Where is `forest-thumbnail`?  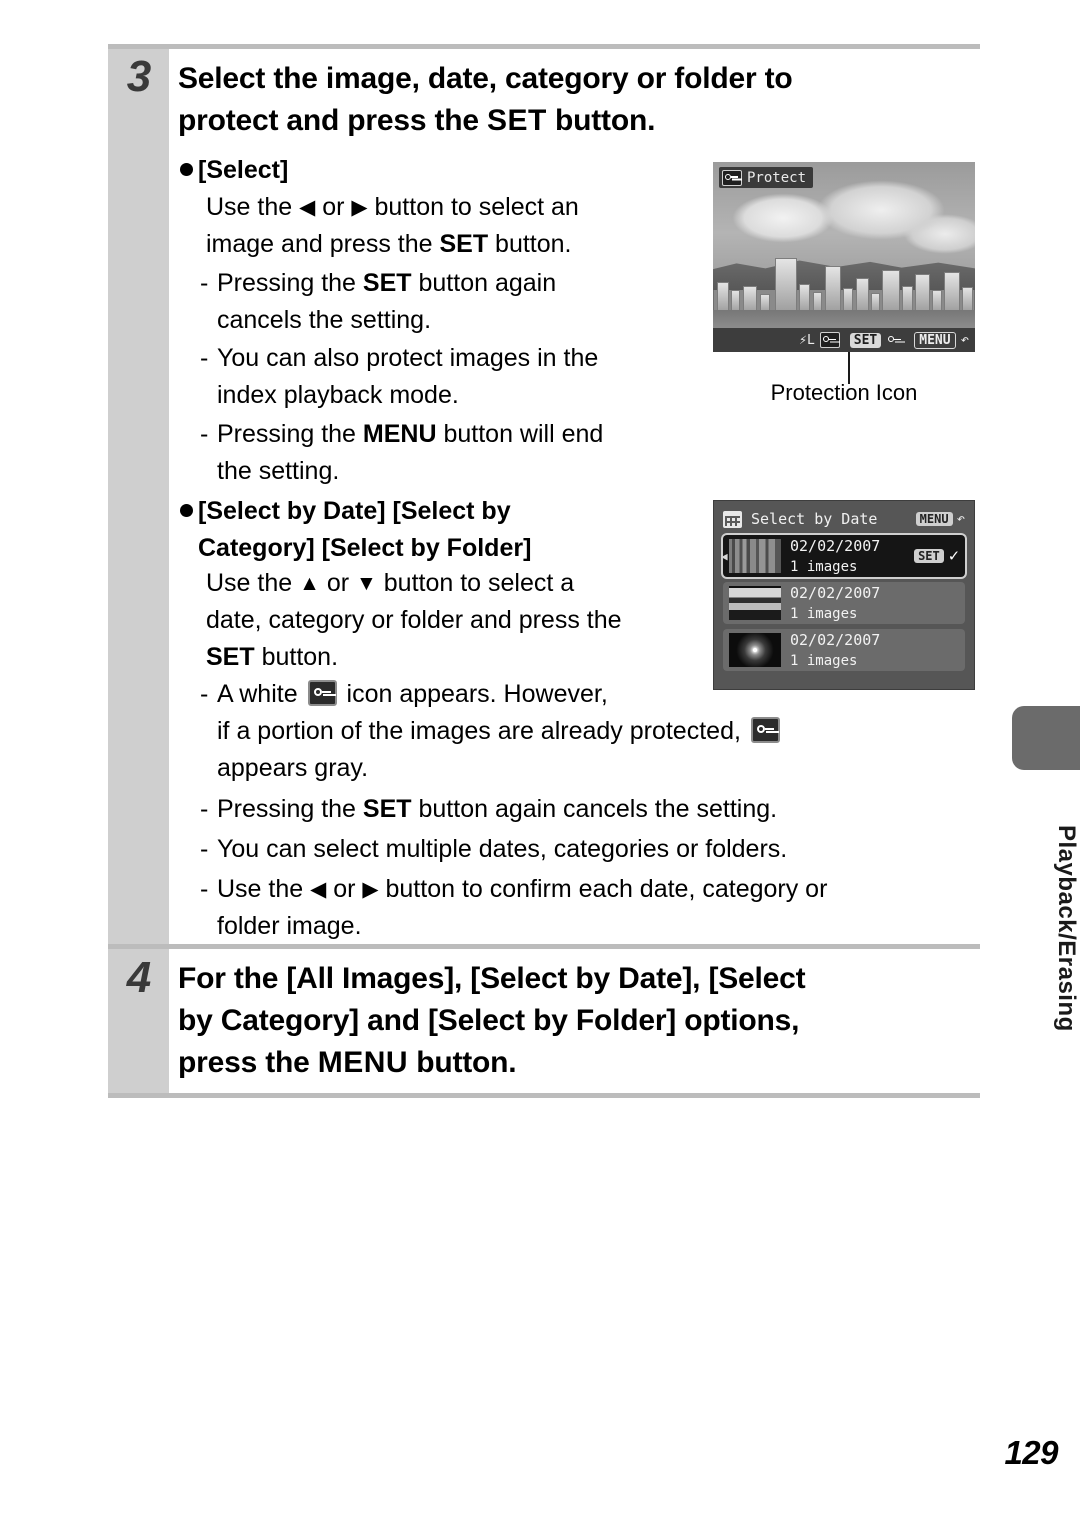
forest-thumbnail is located at coordinates (755, 556).